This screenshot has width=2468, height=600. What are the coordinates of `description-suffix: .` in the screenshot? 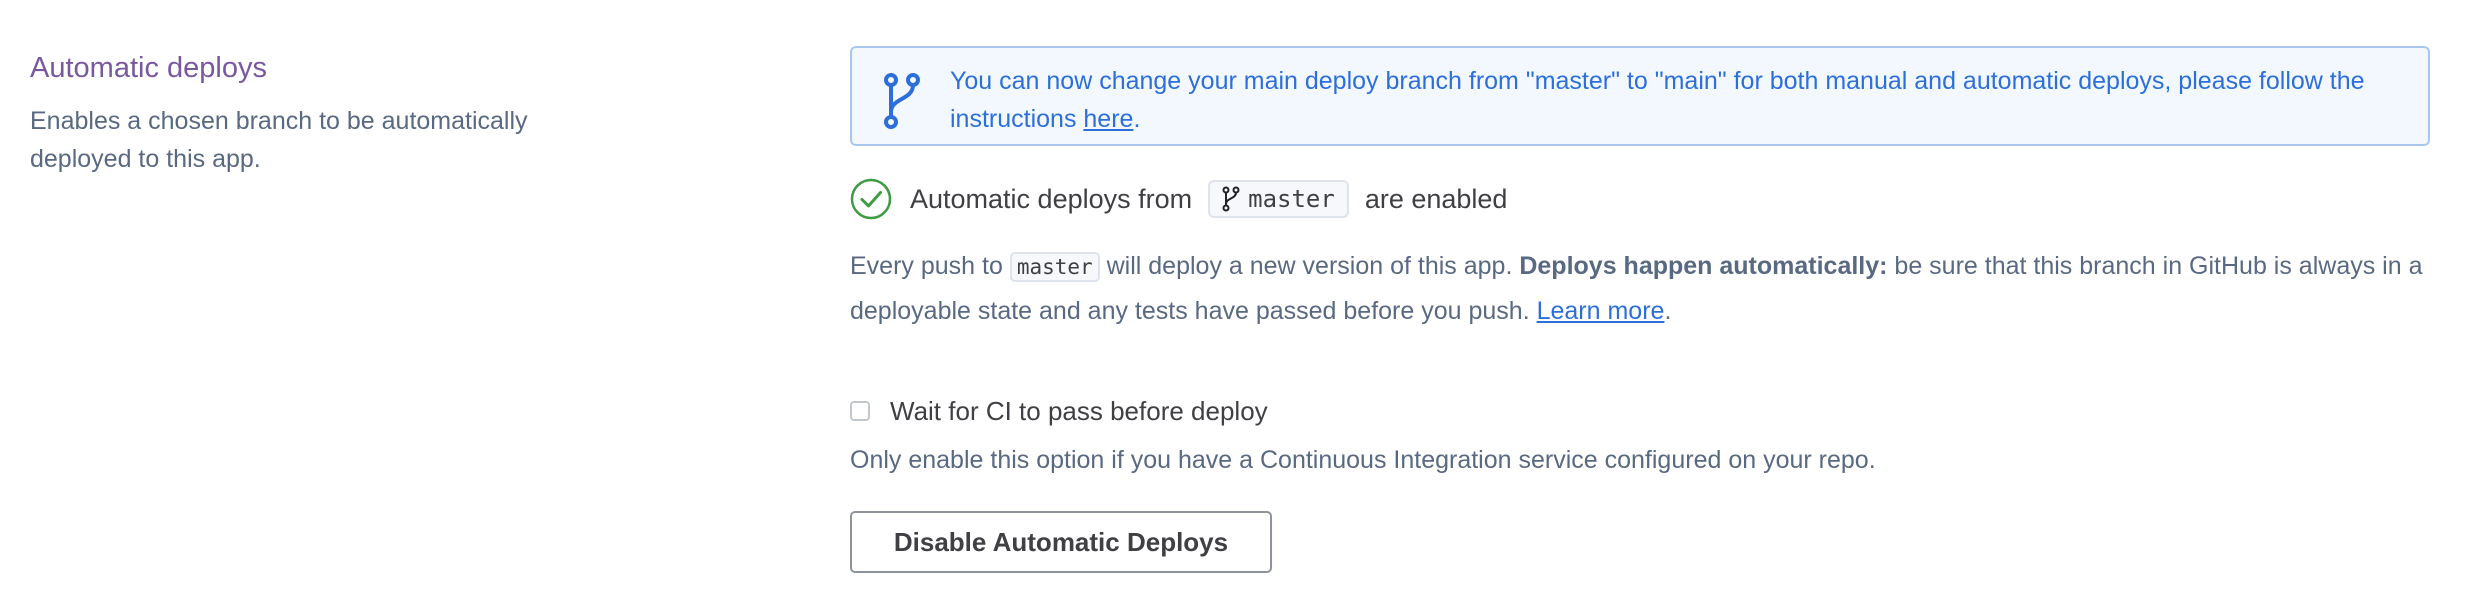 It's located at (1668, 311).